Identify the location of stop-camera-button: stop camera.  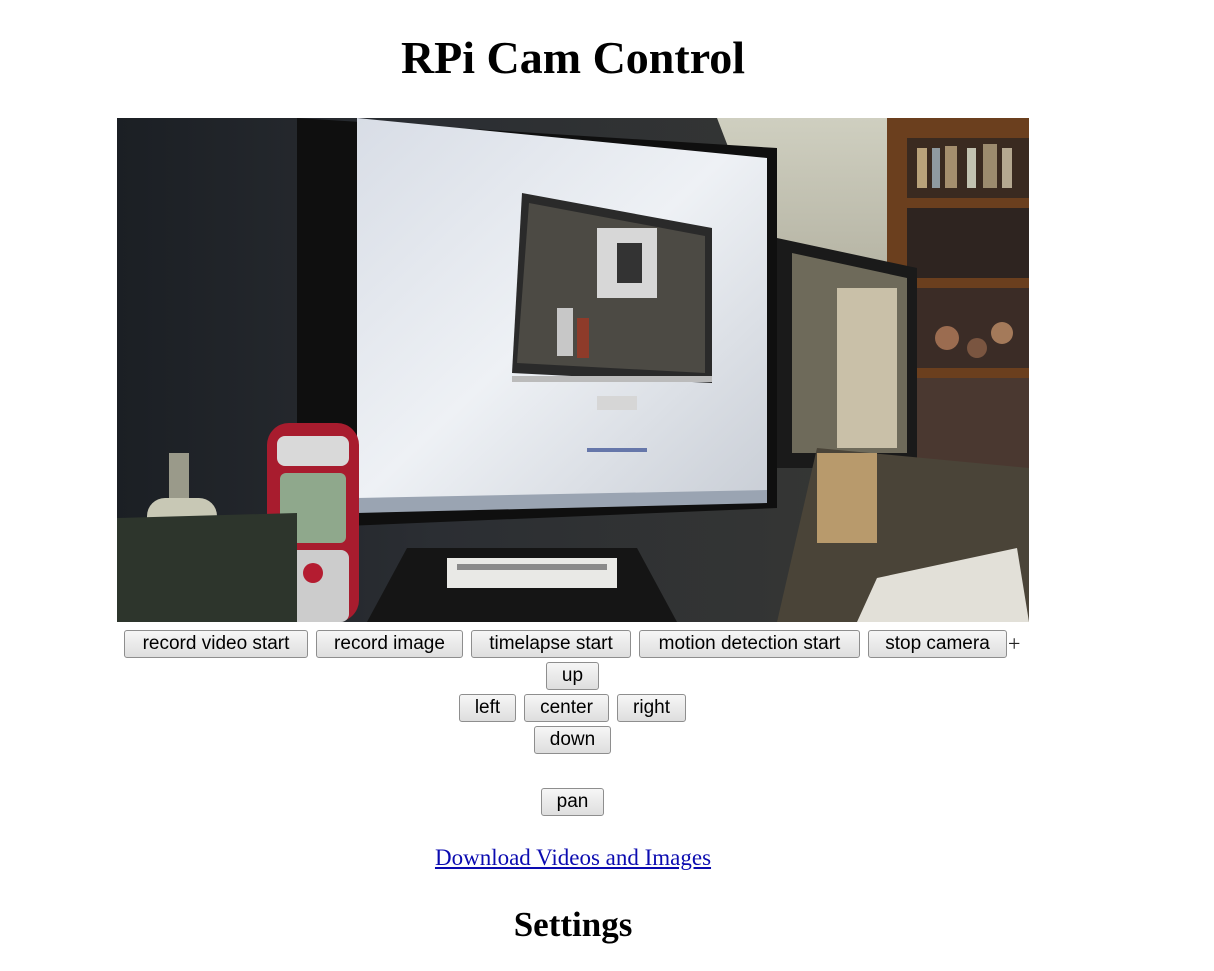
(937, 644).